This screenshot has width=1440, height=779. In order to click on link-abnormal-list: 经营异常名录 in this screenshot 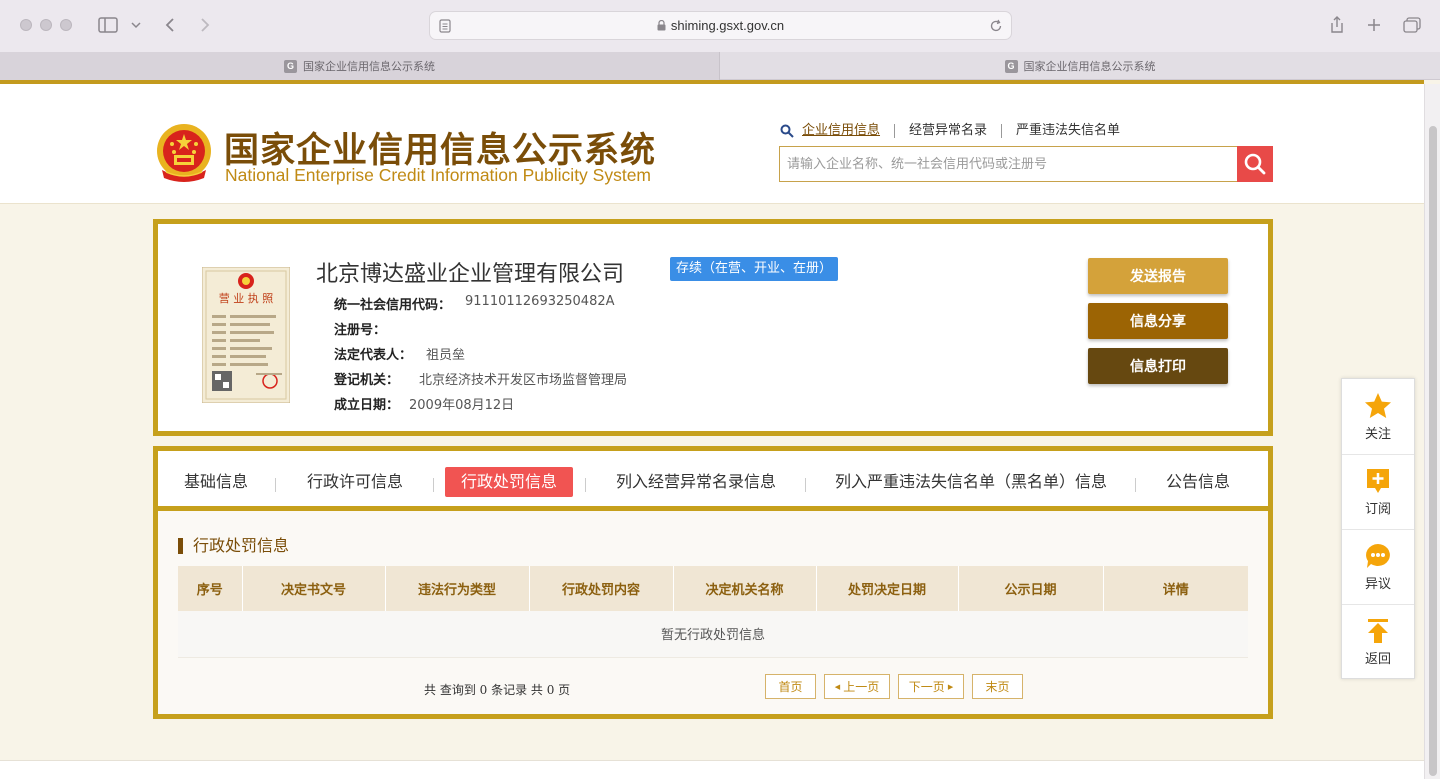, I will do `click(947, 131)`.